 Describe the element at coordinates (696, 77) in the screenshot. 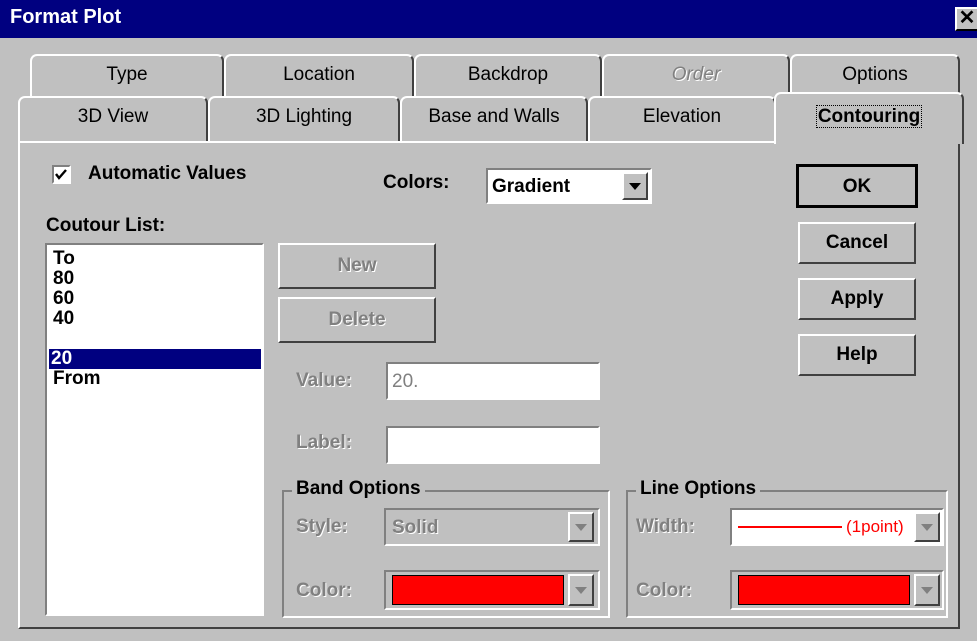

I see `tab-order: Order` at that location.